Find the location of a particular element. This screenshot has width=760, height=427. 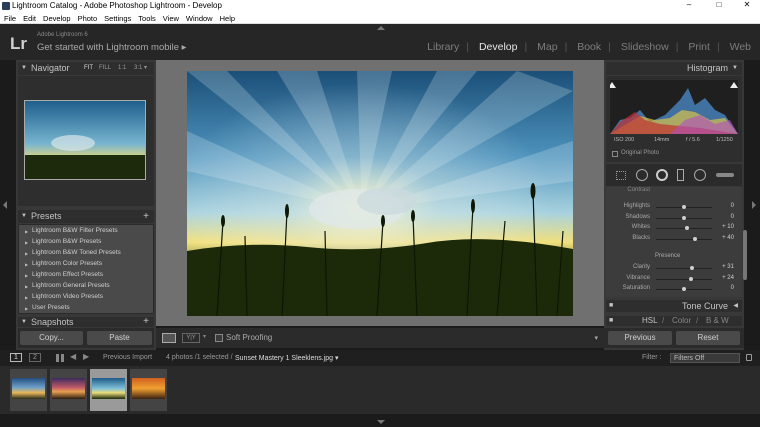

zoom-1to1: 1:1 is located at coordinates (122, 68).